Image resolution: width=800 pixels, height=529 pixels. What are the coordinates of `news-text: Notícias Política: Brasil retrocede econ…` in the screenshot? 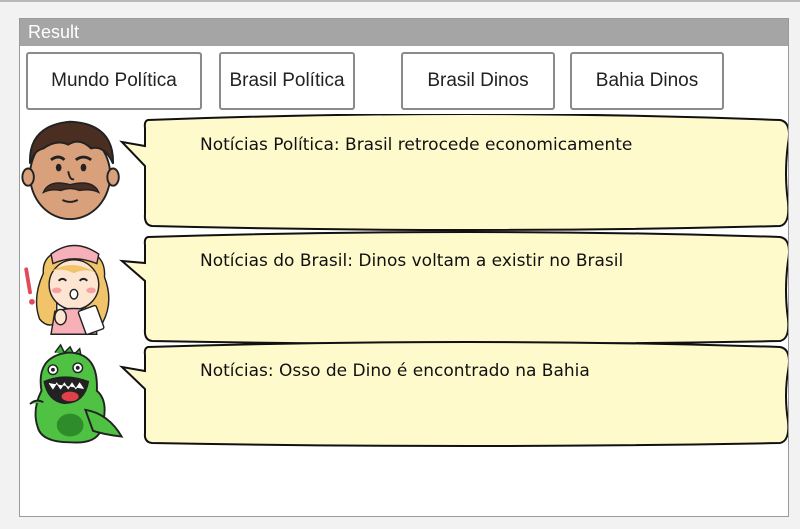 It's located at (416, 145).